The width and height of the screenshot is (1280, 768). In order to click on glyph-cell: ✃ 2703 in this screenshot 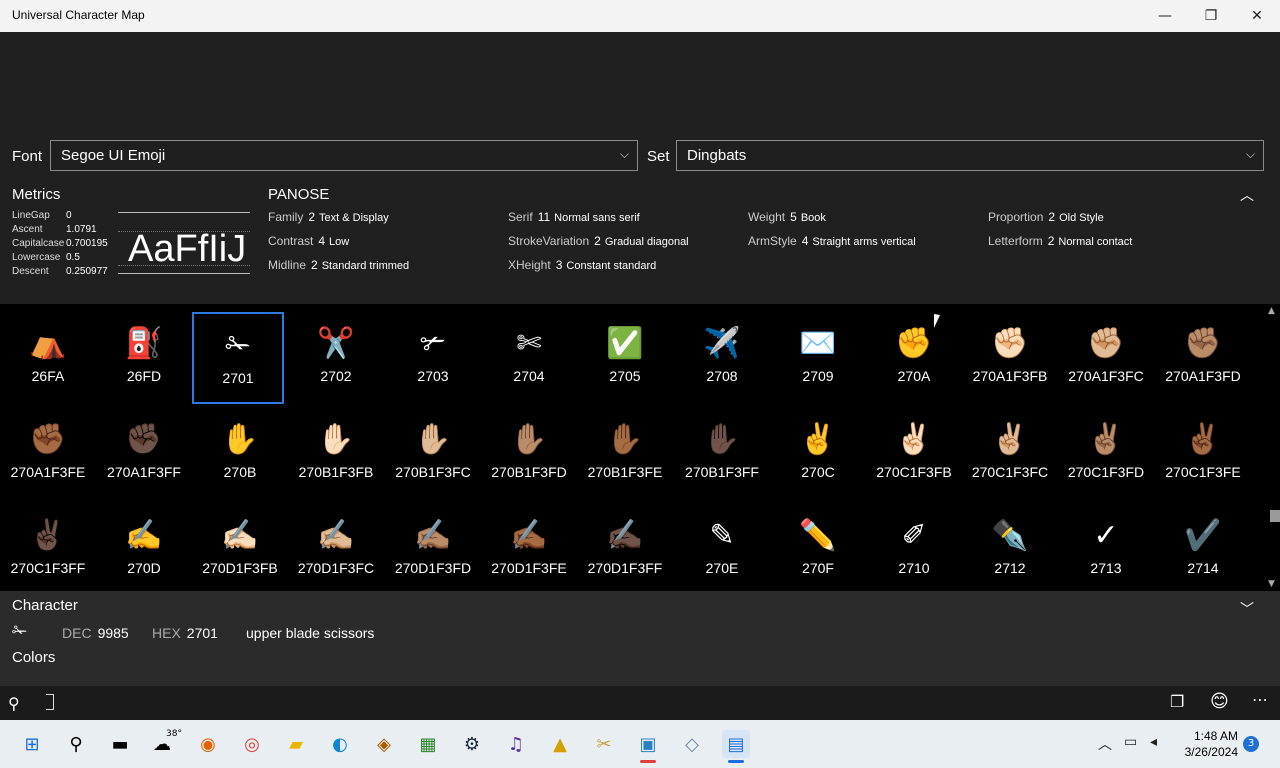, I will do `click(433, 358)`.